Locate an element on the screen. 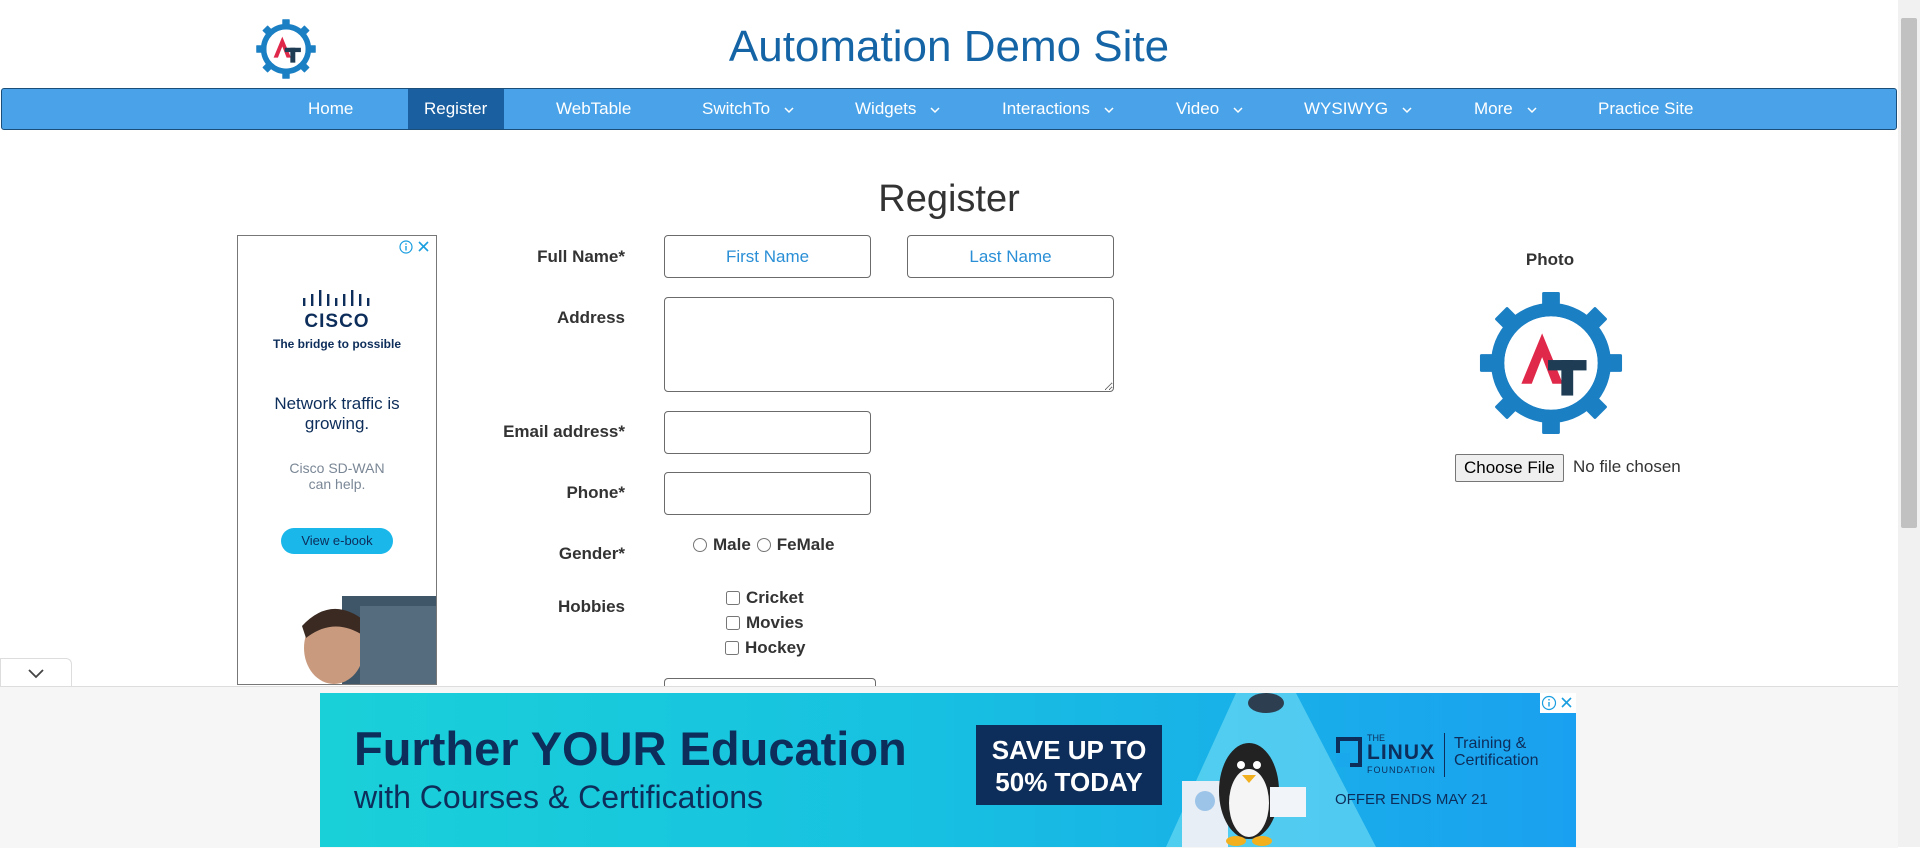 Image resolution: width=1920 pixels, height=848 pixels. page-title: Register is located at coordinates (949, 199).